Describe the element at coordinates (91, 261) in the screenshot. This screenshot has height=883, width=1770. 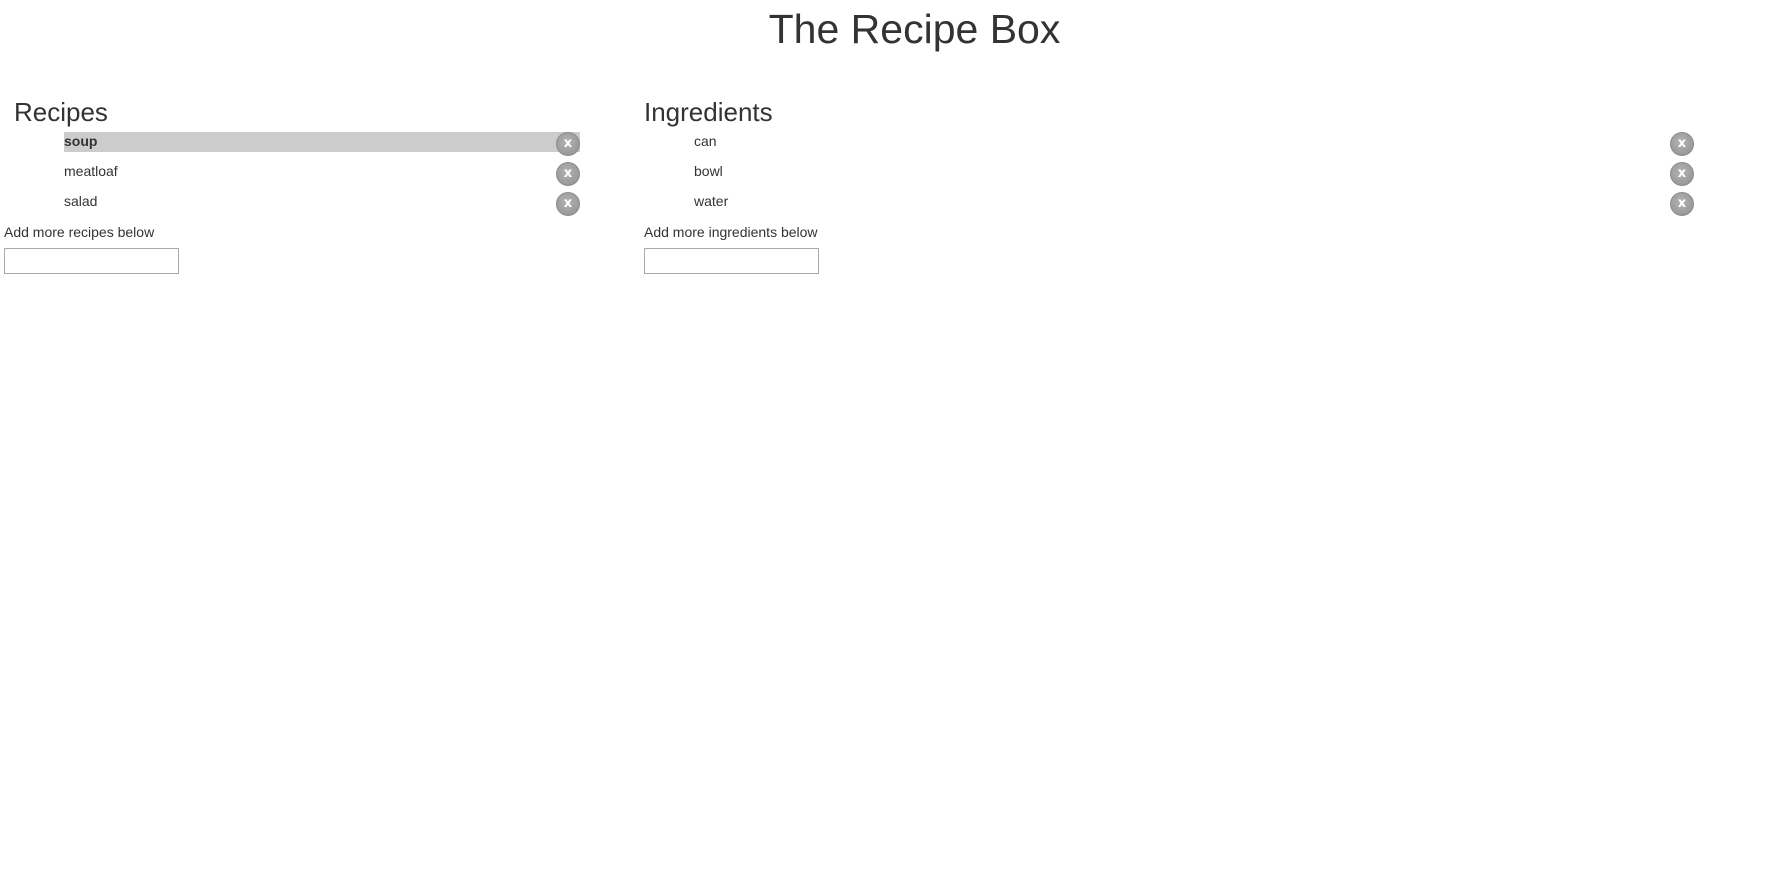
I see `add-recipe-input` at that location.